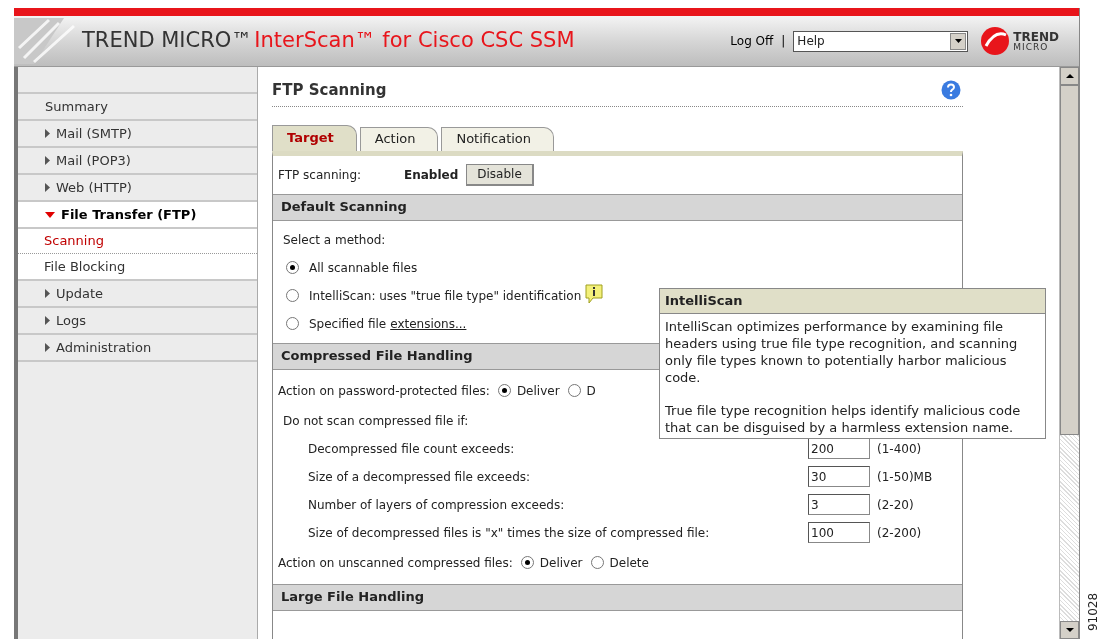 Image resolution: width=1105 pixels, height=639 pixels. I want to click on page-title: FTP Scanning, so click(329, 90).